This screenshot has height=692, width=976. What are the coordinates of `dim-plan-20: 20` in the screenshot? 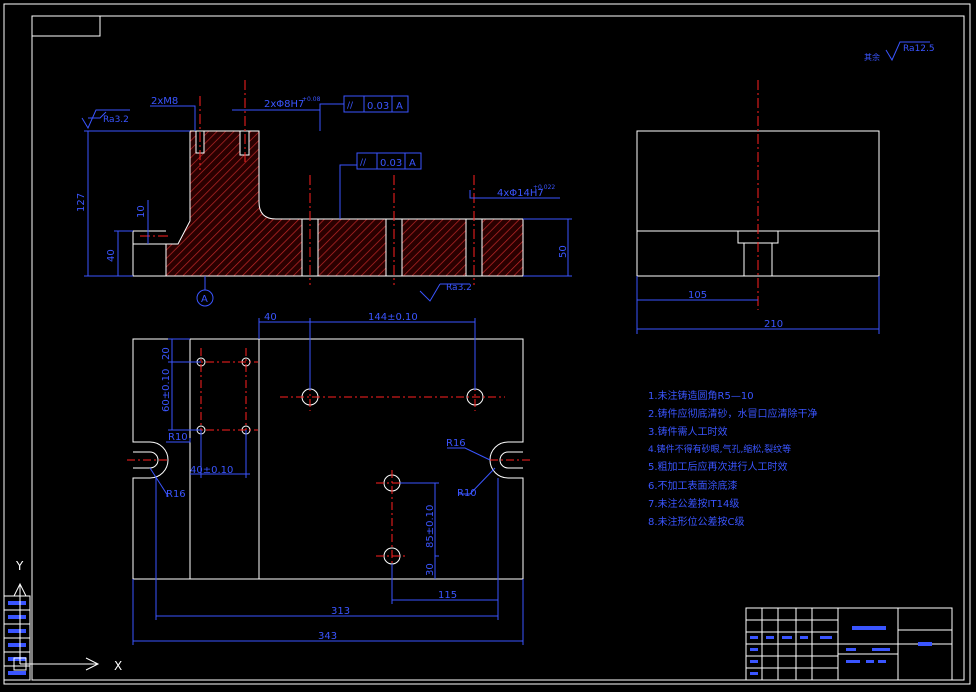 It's located at (166, 353).